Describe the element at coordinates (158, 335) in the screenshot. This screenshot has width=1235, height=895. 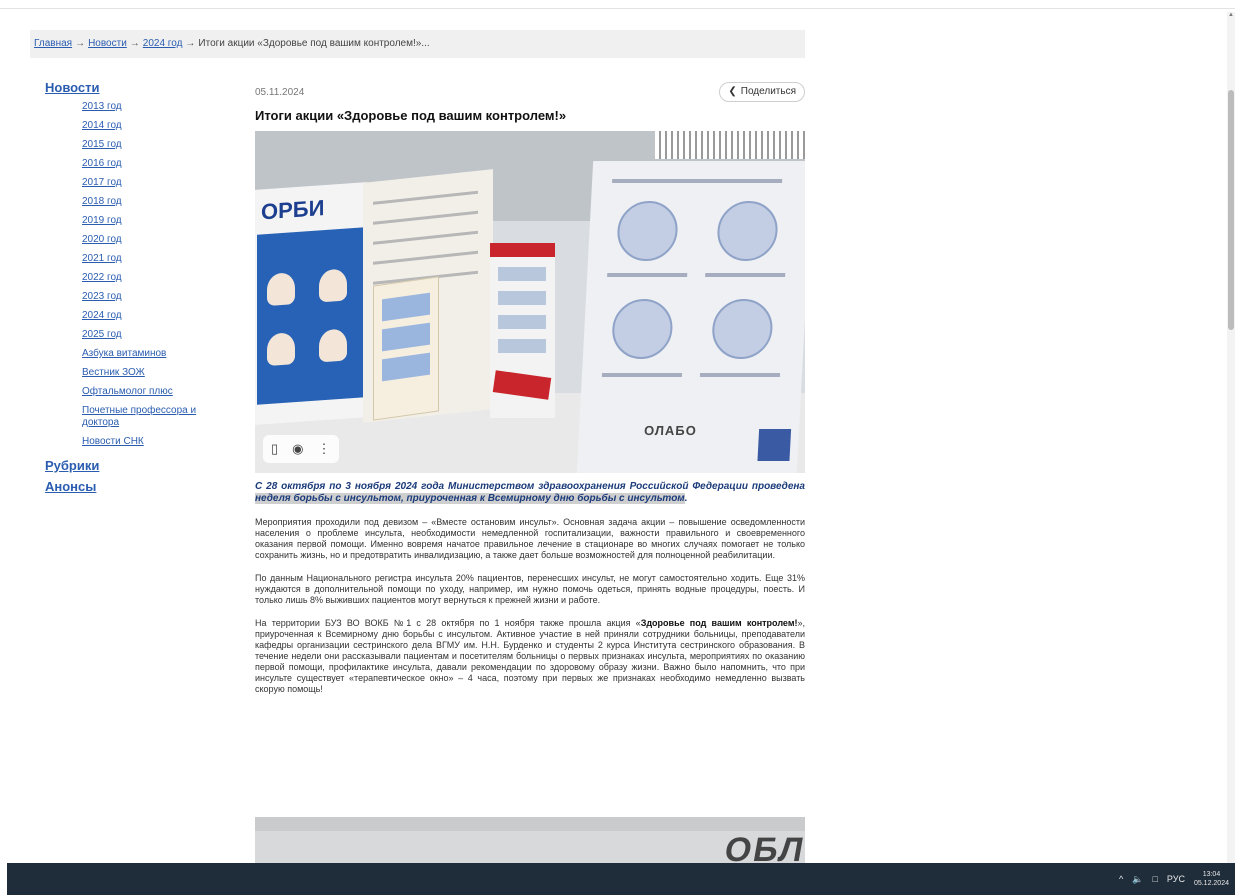
I see `sidebar-item-2025: 2025 год` at that location.